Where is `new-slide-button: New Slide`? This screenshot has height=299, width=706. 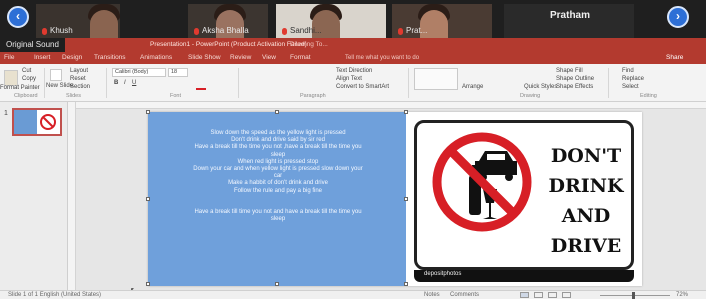
new-slide-button: New Slide is located at coordinates (59, 86).